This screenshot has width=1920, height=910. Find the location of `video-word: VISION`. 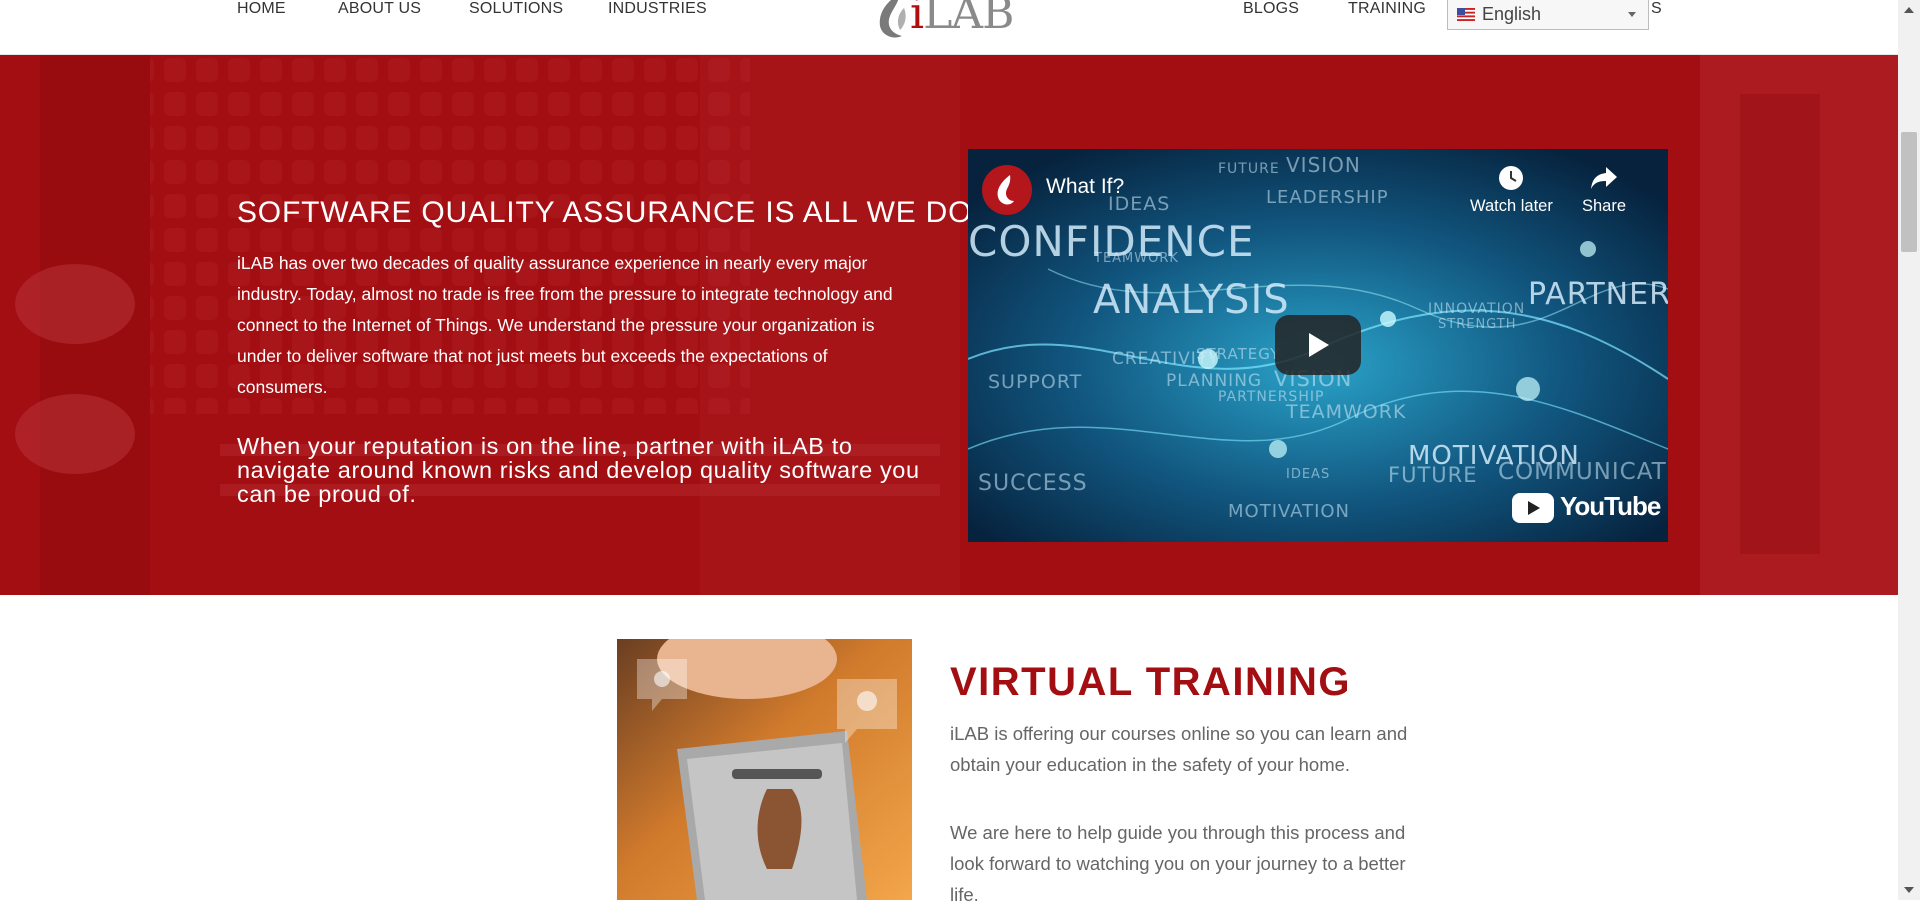

video-word: VISION is located at coordinates (1323, 165).